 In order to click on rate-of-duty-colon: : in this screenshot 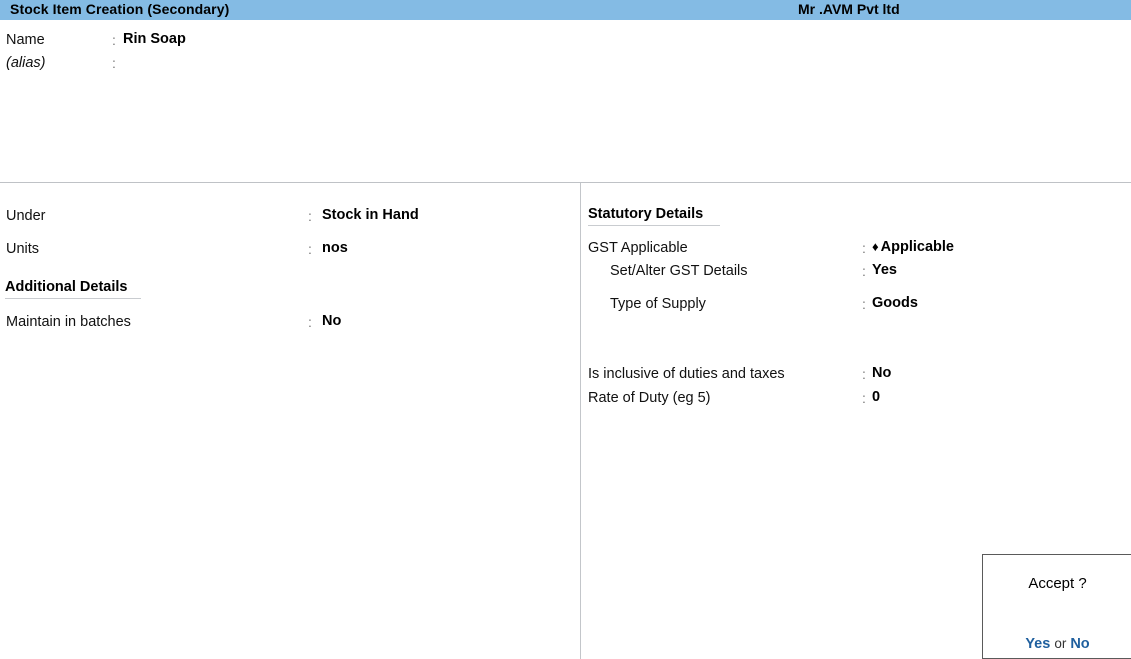, I will do `click(864, 398)`.